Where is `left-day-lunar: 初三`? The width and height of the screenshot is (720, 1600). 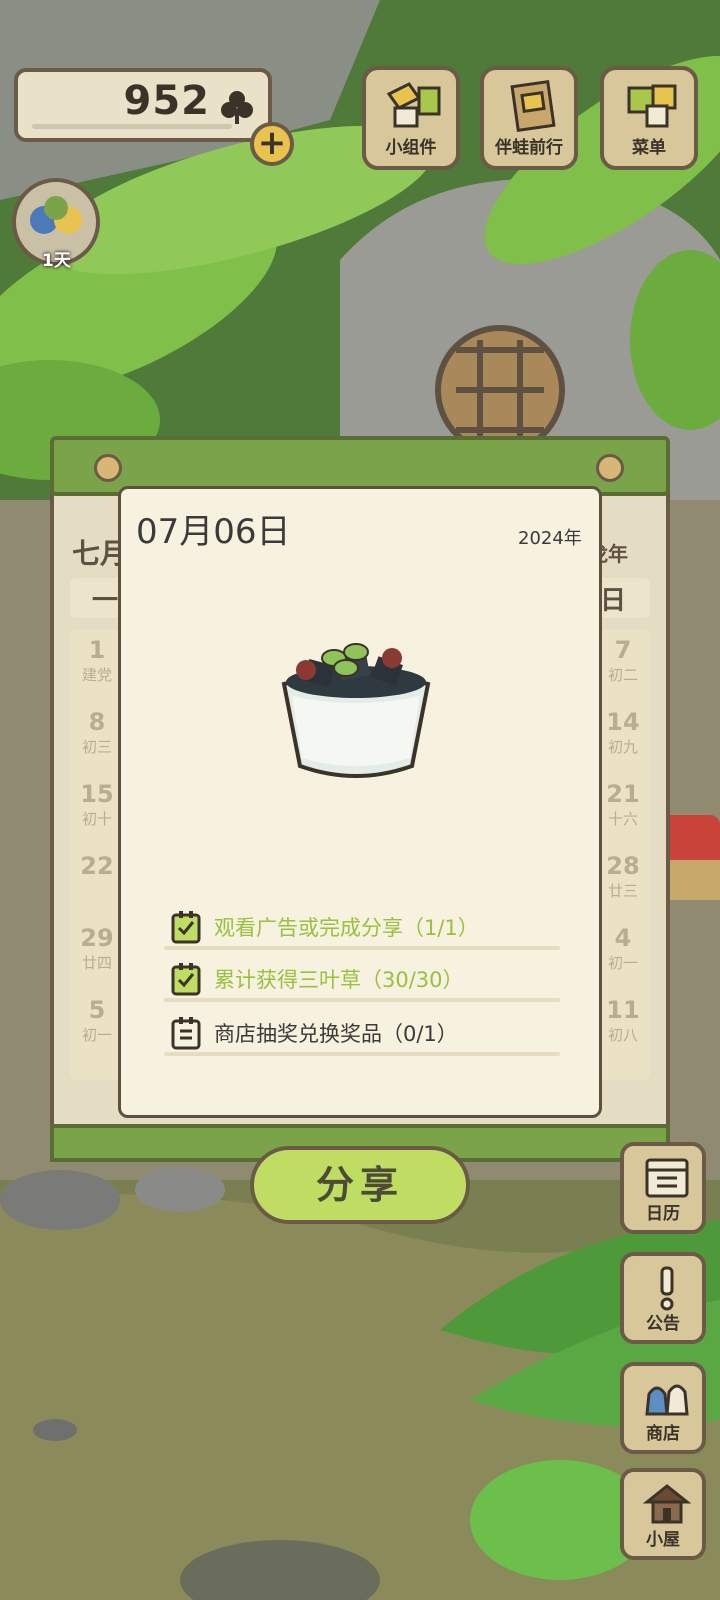
left-day-lunar: 初三 is located at coordinates (96, 747).